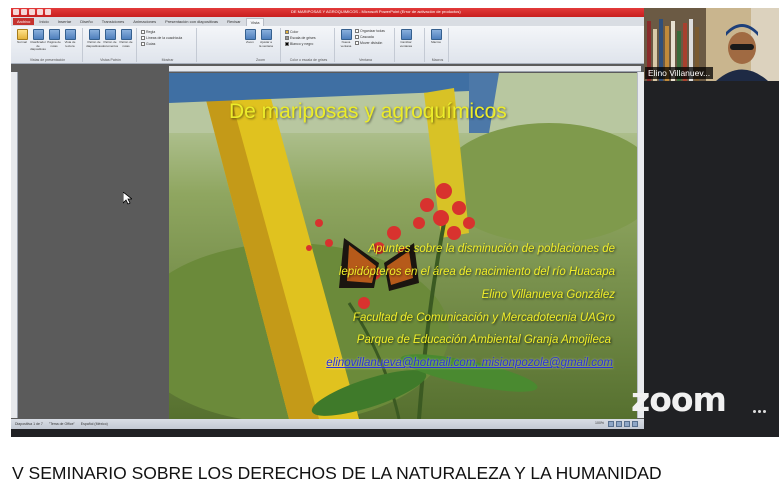 This screenshot has height=486, width=781. I want to click on notes-master-icon, so click(126, 34).